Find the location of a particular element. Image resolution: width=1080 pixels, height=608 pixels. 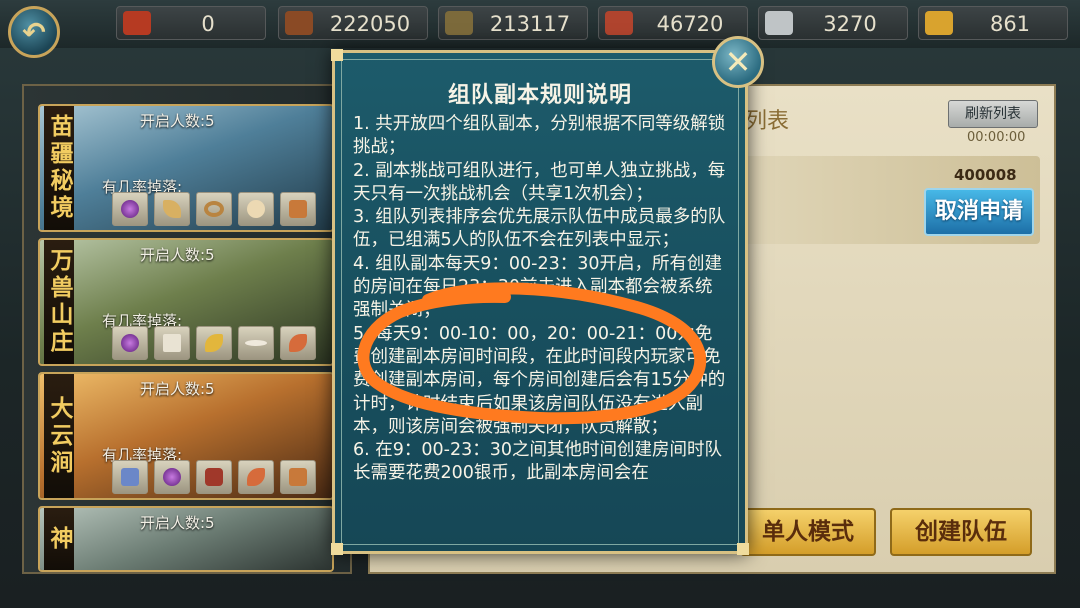

claw-icon is located at coordinates (172, 343).